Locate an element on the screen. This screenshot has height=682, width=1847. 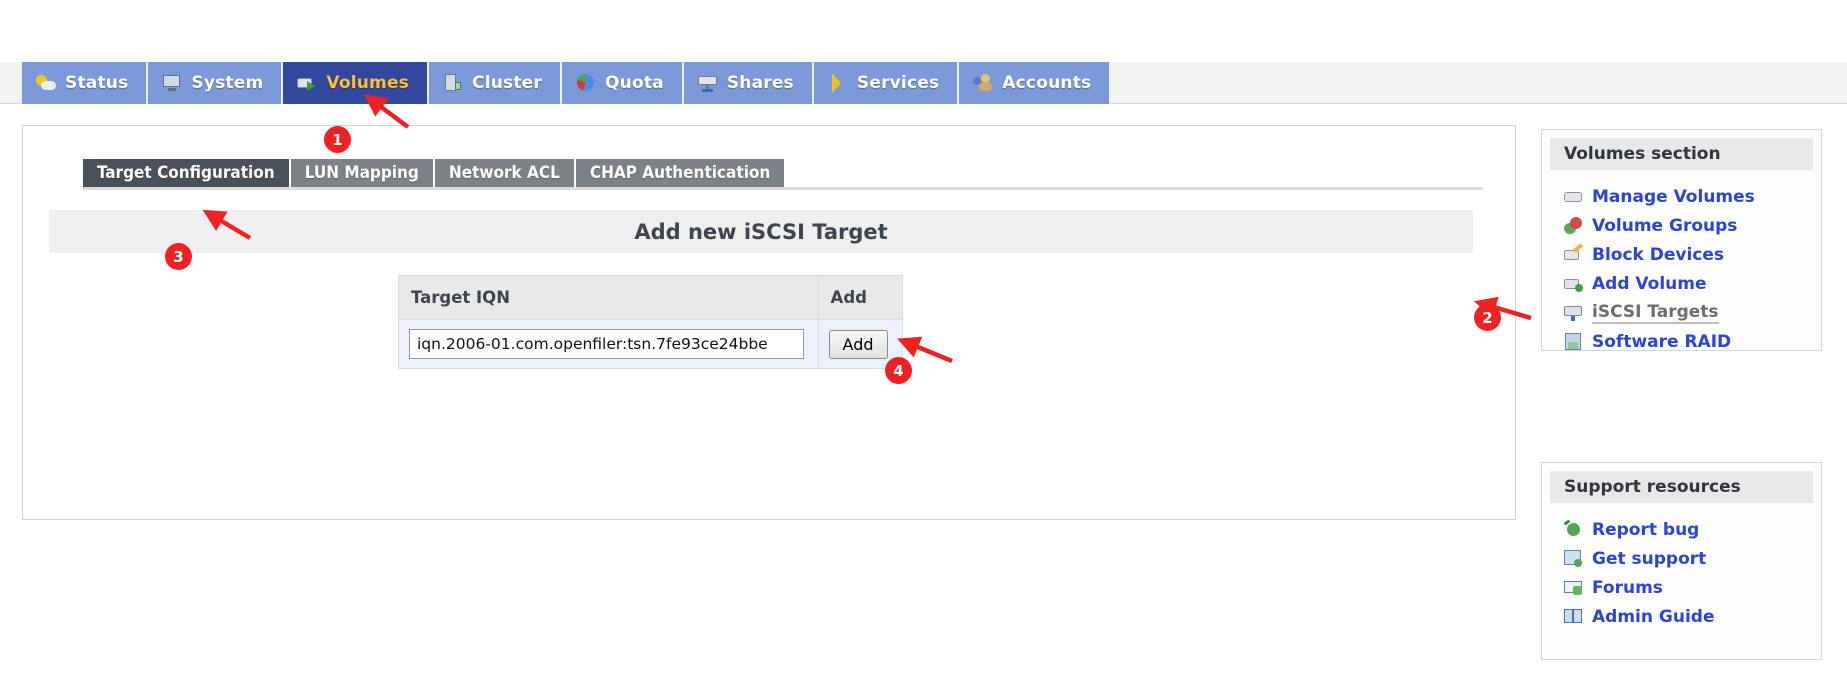
disk-pencil-icon is located at coordinates (1574, 253).